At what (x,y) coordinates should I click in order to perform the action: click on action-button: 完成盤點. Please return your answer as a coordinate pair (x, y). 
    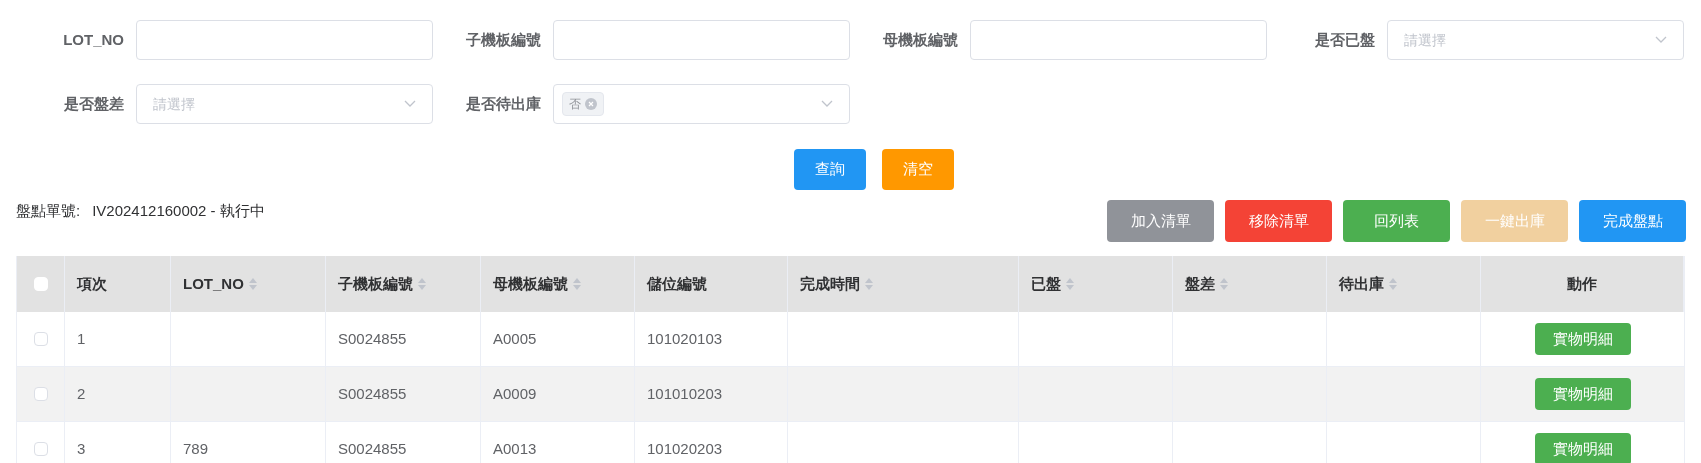
    Looking at the image, I should click on (1632, 221).